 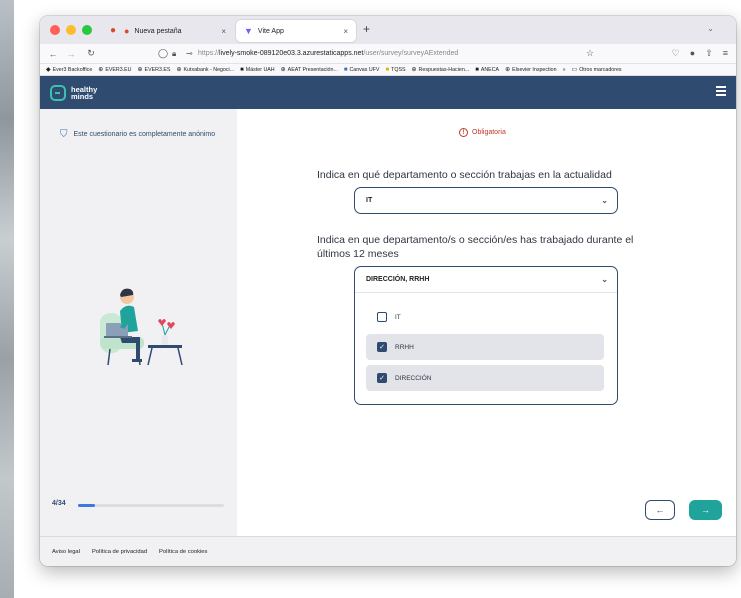 What do you see at coordinates (66, 552) in the screenshot?
I see `footer-link-legal: Aviso legal` at bounding box center [66, 552].